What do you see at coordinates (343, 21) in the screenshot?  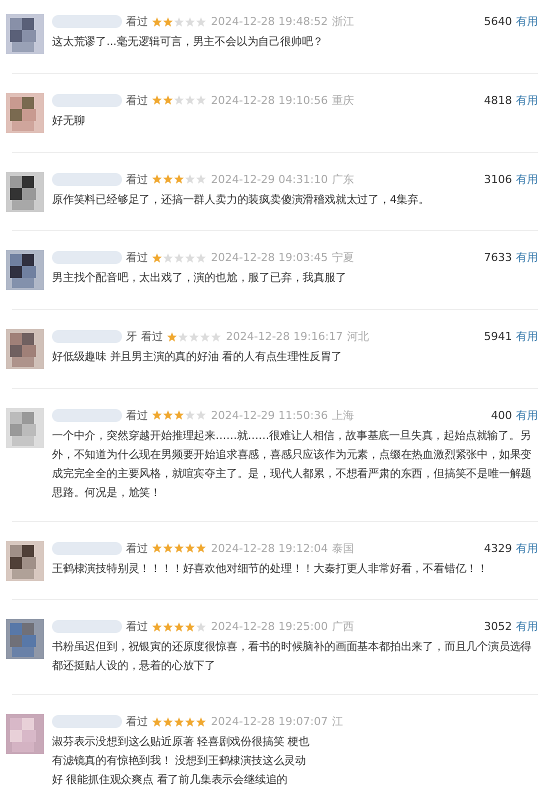 I see `comment-location: 浙江` at bounding box center [343, 21].